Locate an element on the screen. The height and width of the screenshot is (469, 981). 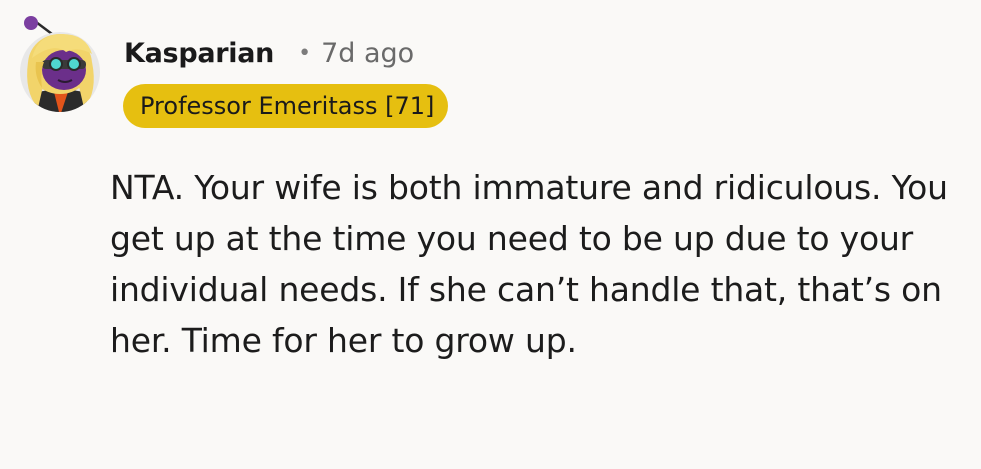
timestamp: 7d ago is located at coordinates (367, 53).